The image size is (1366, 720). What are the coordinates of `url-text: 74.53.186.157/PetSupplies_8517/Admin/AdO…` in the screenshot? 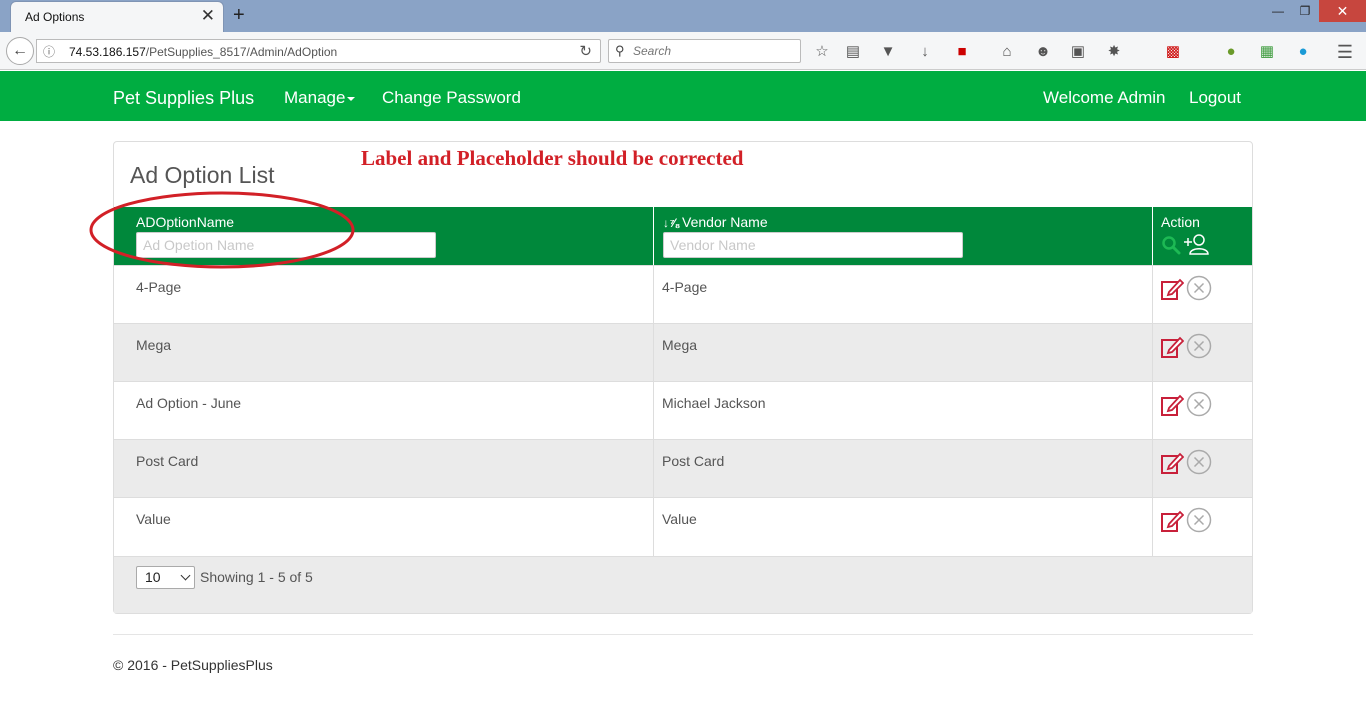 It's located at (203, 52).